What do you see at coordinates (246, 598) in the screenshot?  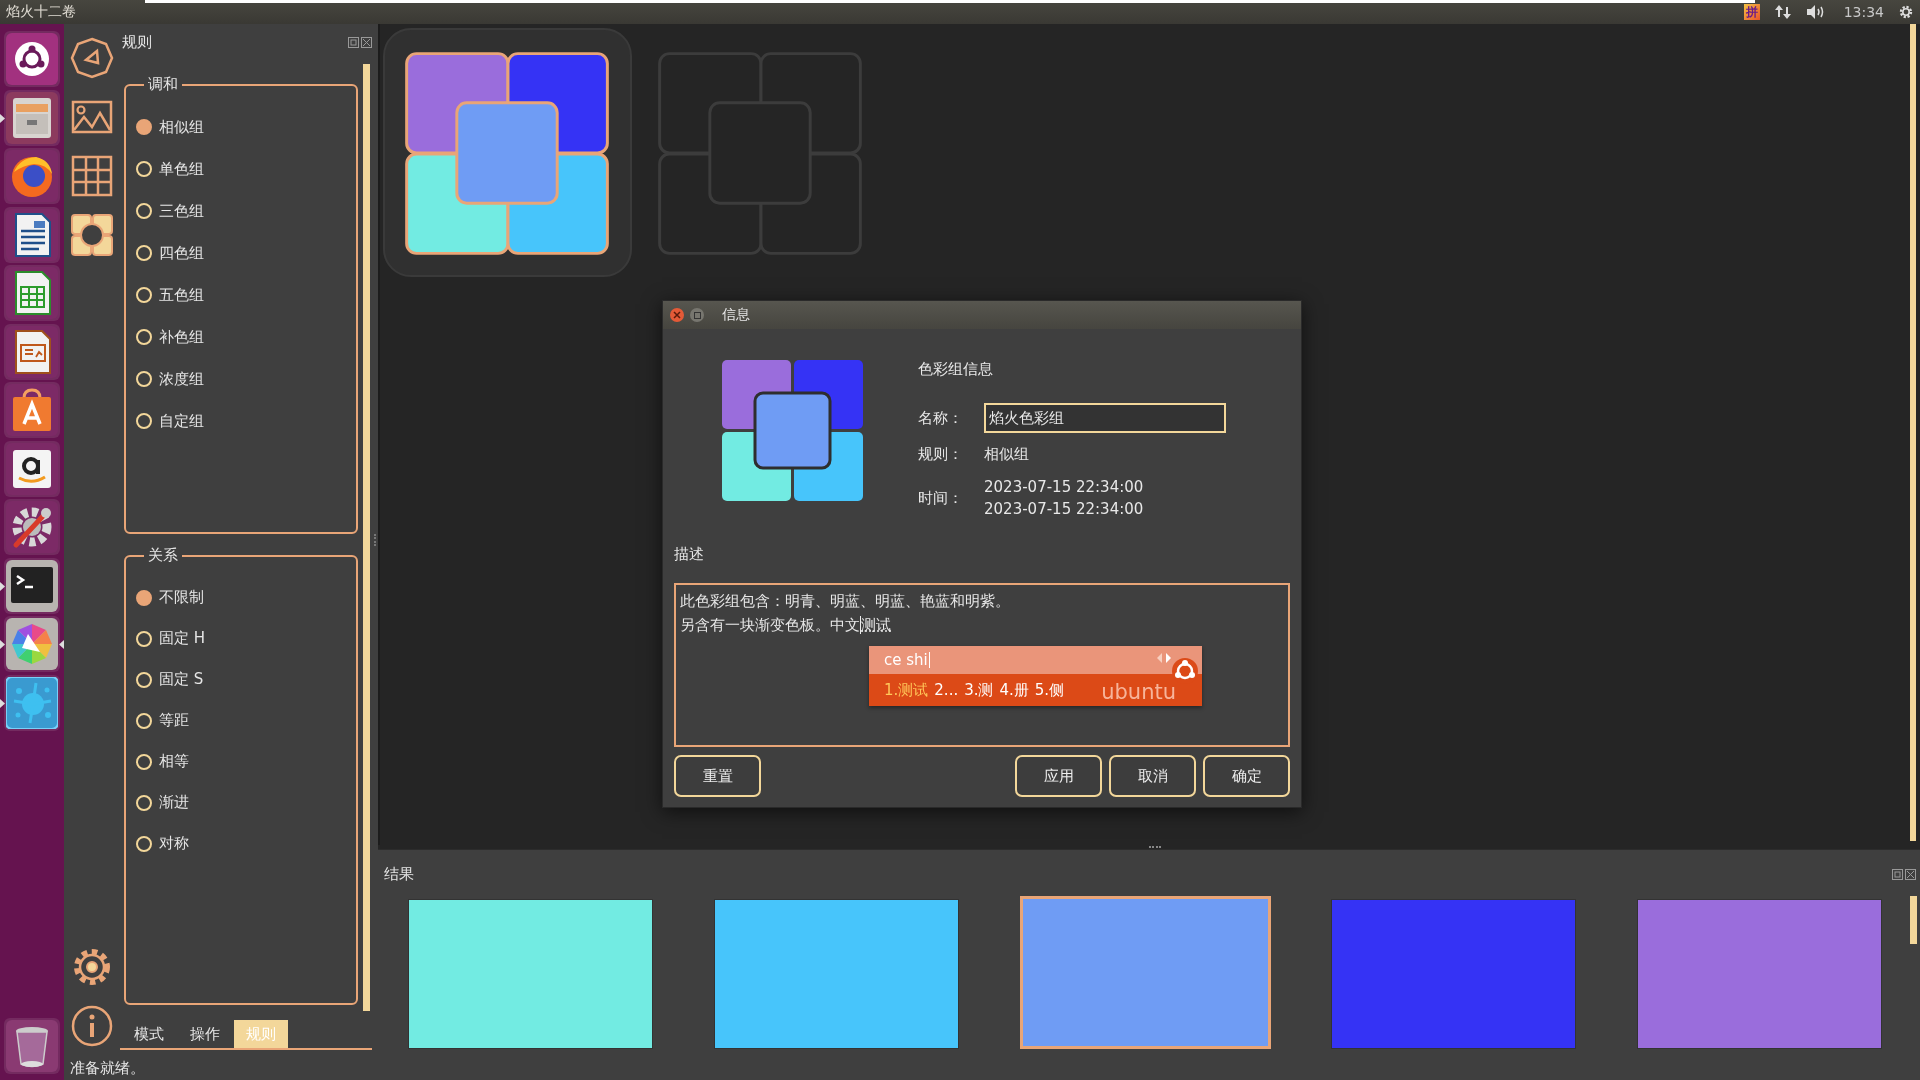 I see `radio-option: 不限制` at bounding box center [246, 598].